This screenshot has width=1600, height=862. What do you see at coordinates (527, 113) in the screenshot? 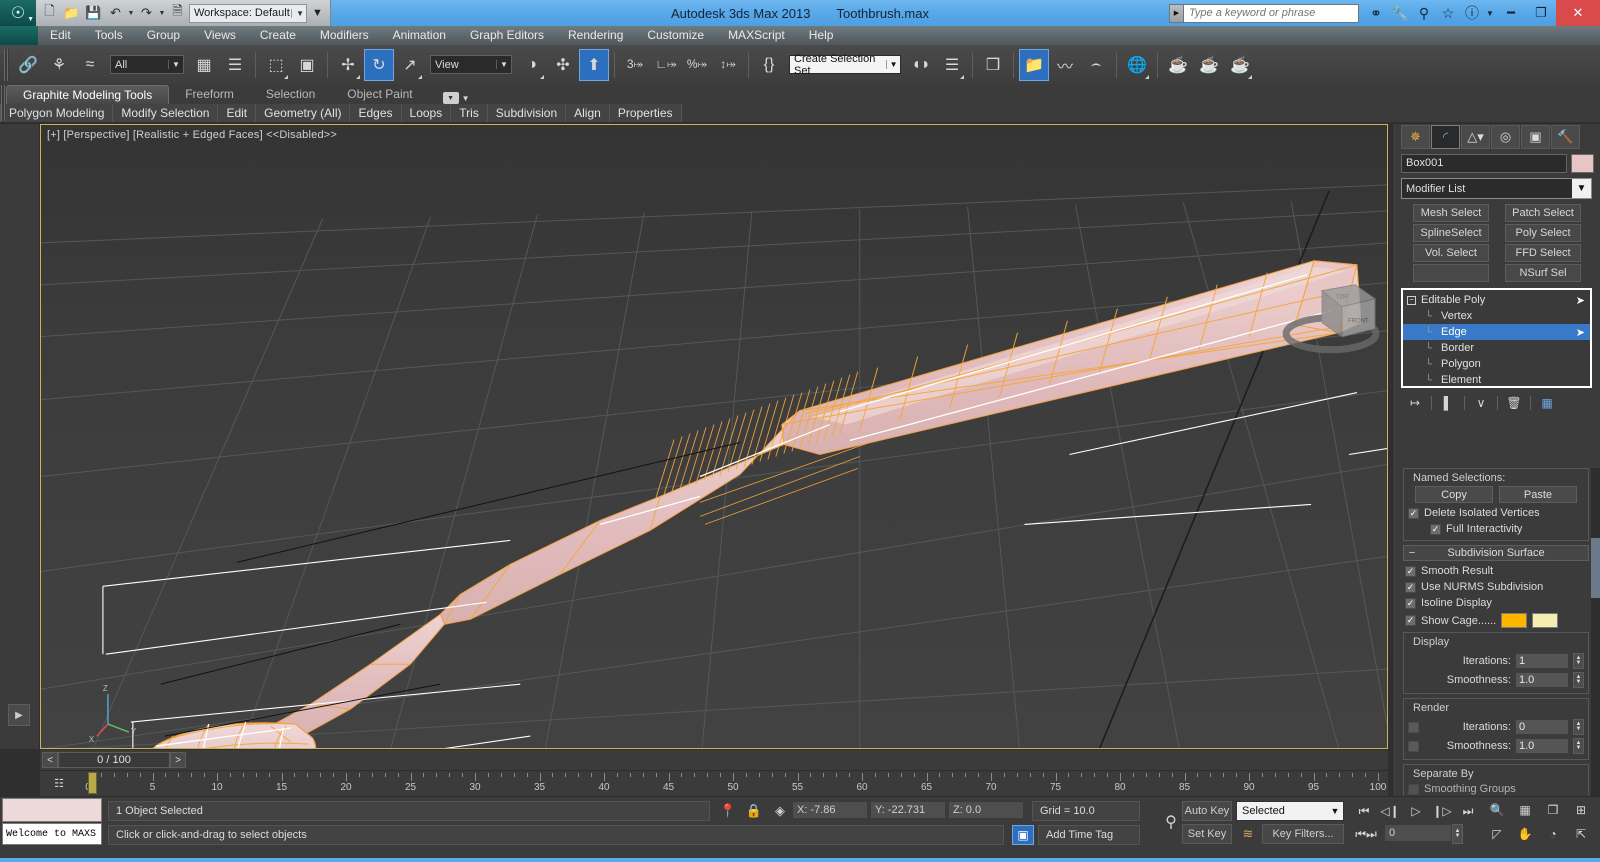
I see `panel-subdivision: Subdivision` at bounding box center [527, 113].